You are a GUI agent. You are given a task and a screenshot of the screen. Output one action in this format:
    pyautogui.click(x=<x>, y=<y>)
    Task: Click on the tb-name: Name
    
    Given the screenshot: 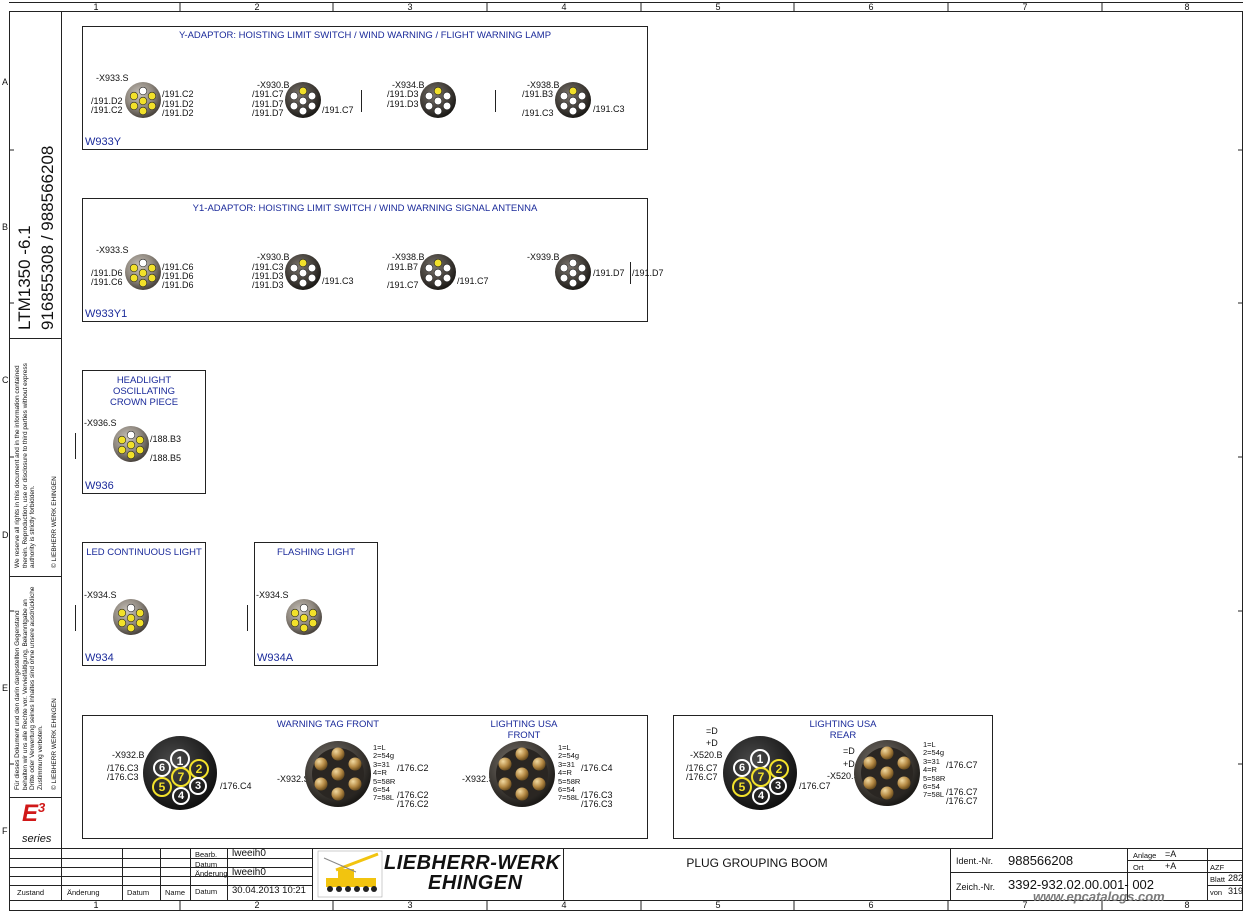 What is the action you would take?
    pyautogui.click(x=175, y=892)
    